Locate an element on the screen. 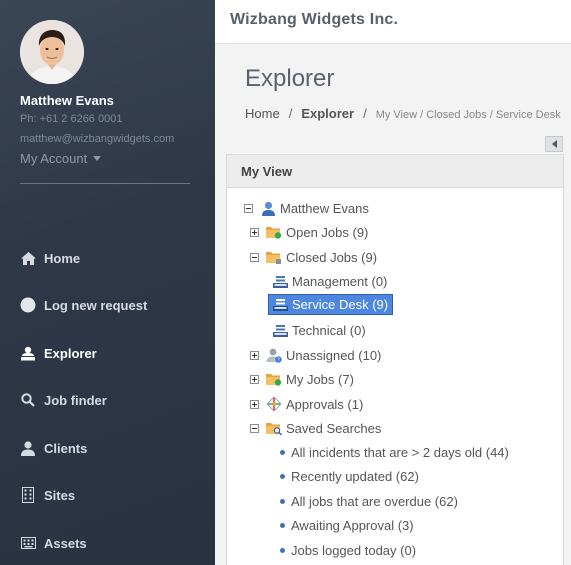 The image size is (571, 565). tree-label: All jobs that are overdue (62) is located at coordinates (374, 501).